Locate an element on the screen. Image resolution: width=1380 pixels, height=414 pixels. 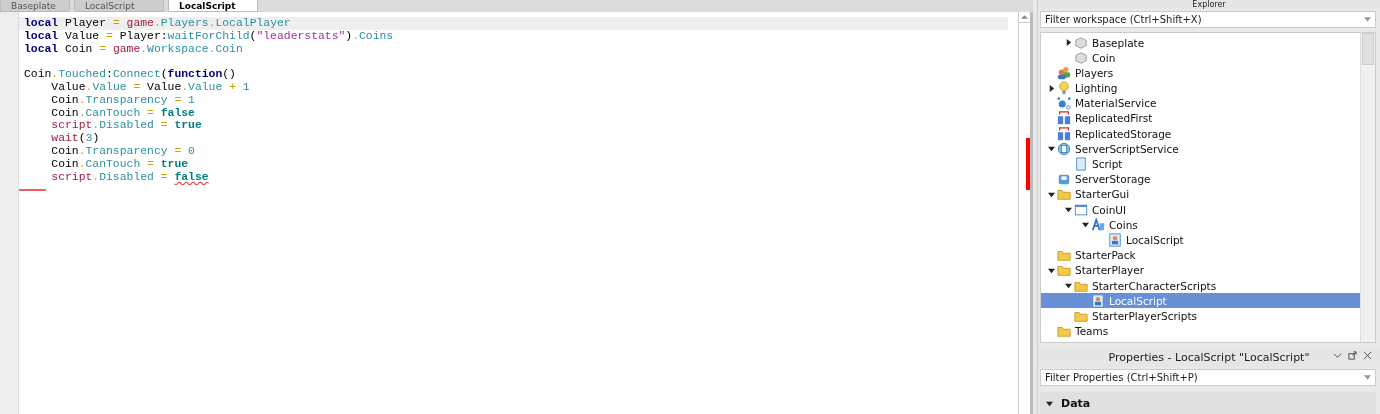
nodes-icon is located at coordinates (1064, 103).